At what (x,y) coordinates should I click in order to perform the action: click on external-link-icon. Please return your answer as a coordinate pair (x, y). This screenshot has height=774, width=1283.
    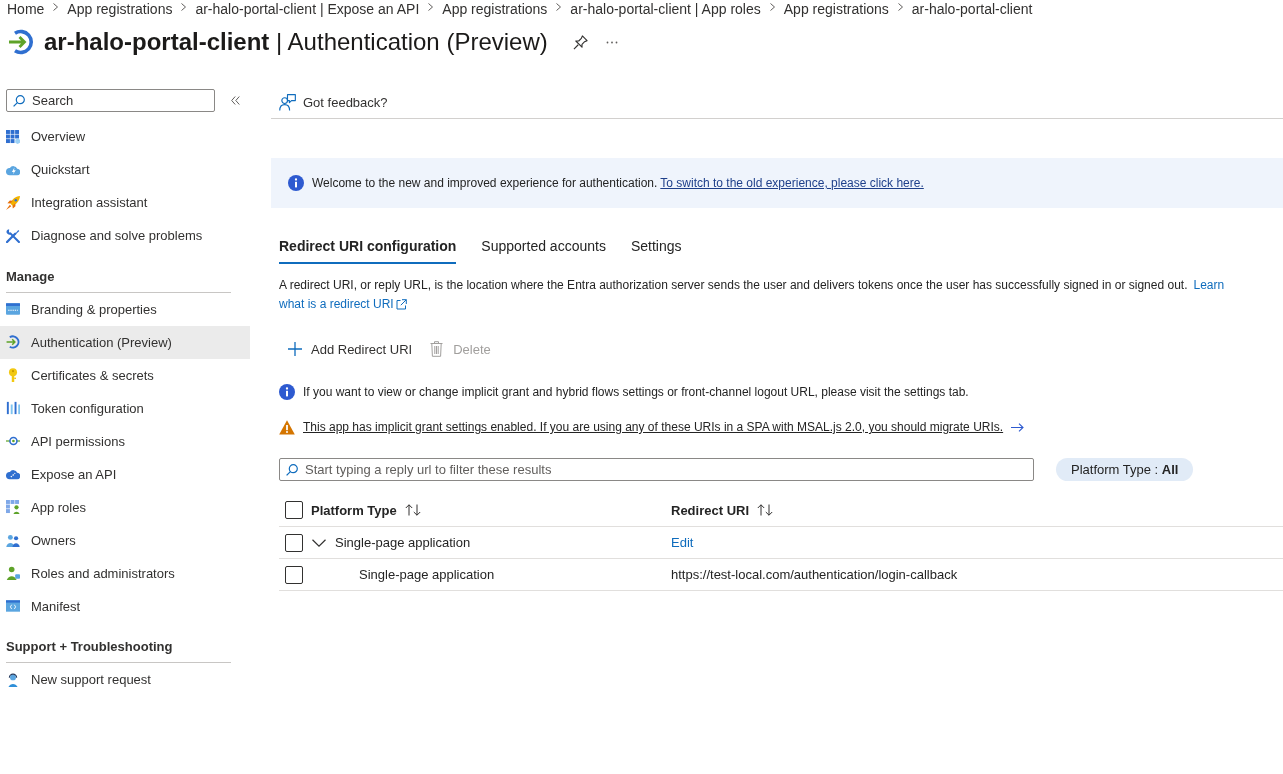
    Looking at the image, I should click on (401, 304).